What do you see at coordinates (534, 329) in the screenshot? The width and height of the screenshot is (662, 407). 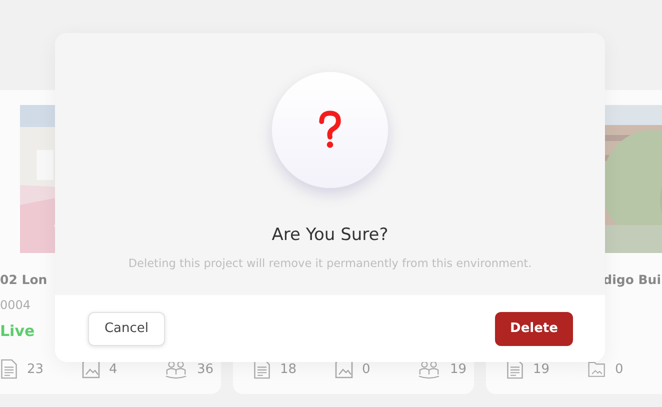 I see `delete-button: Delete` at bounding box center [534, 329].